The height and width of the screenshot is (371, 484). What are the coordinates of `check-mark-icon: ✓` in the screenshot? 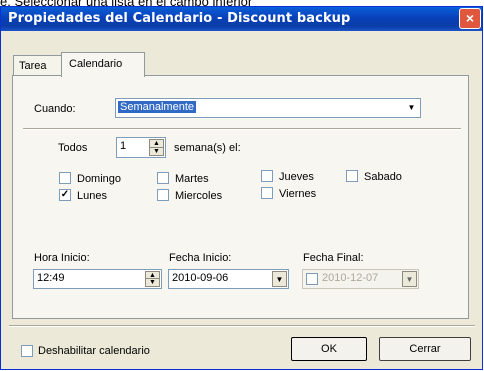 It's located at (65, 194).